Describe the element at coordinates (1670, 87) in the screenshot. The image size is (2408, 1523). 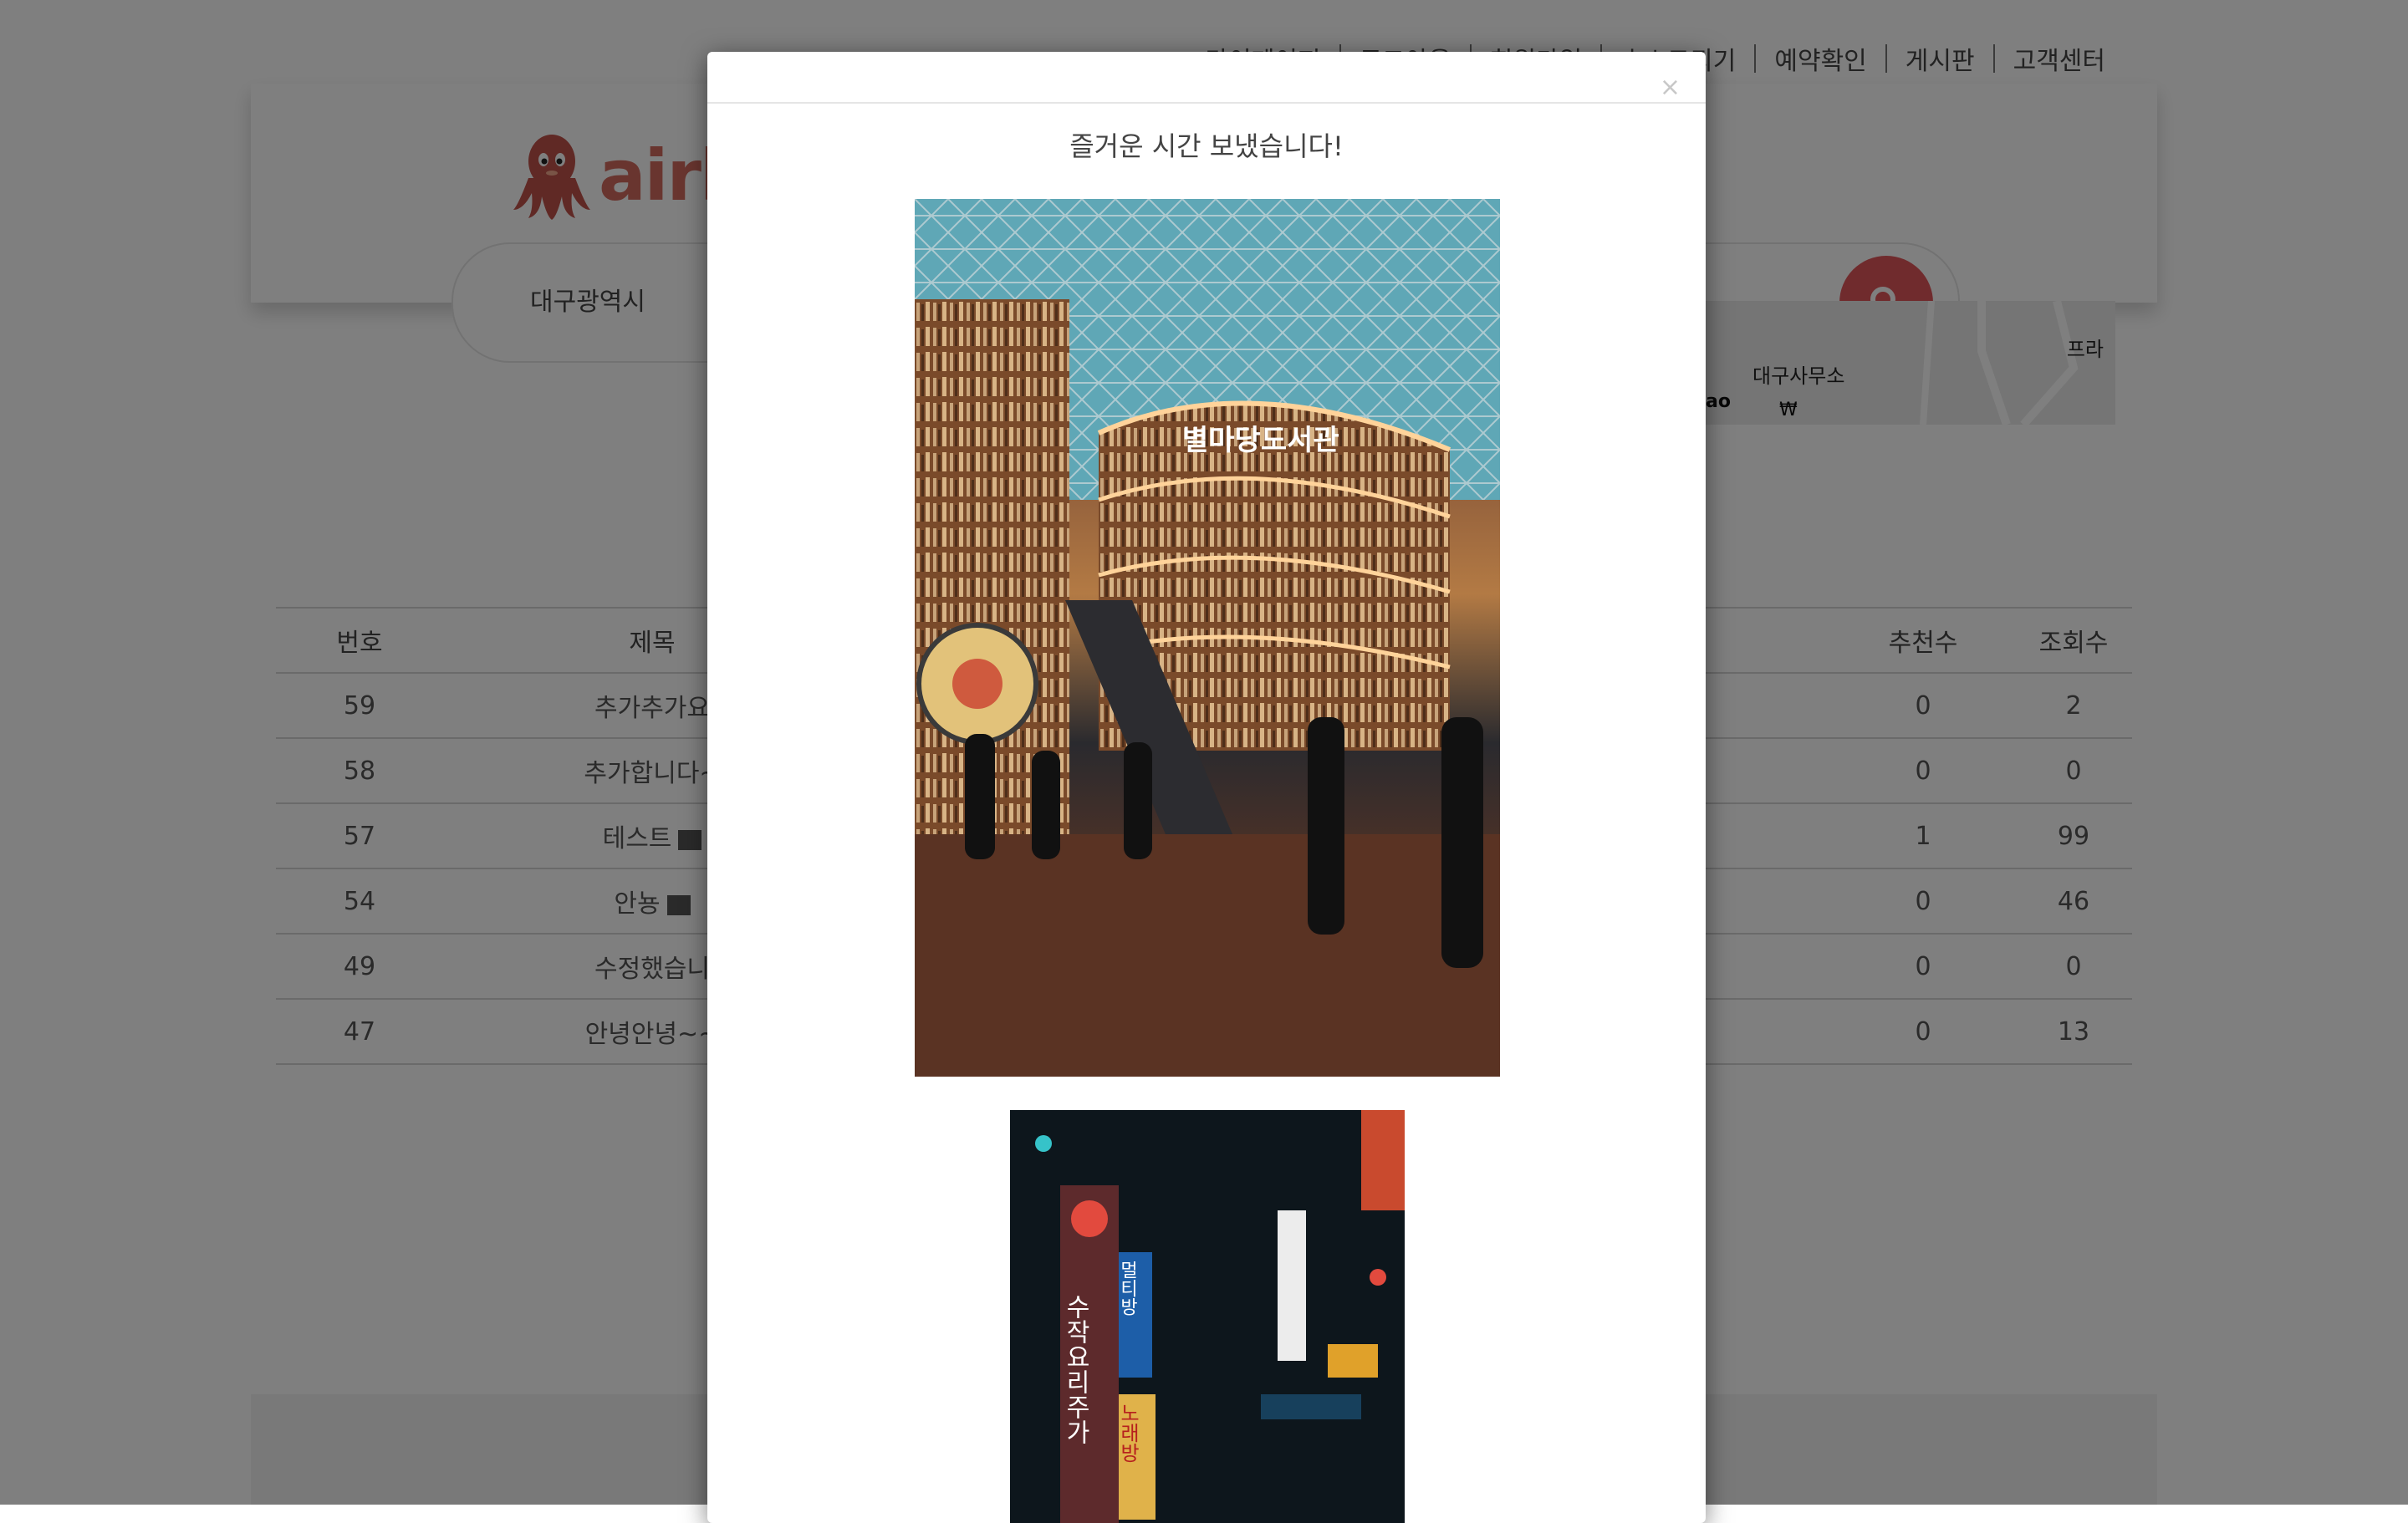
I see `close-button: ×` at that location.